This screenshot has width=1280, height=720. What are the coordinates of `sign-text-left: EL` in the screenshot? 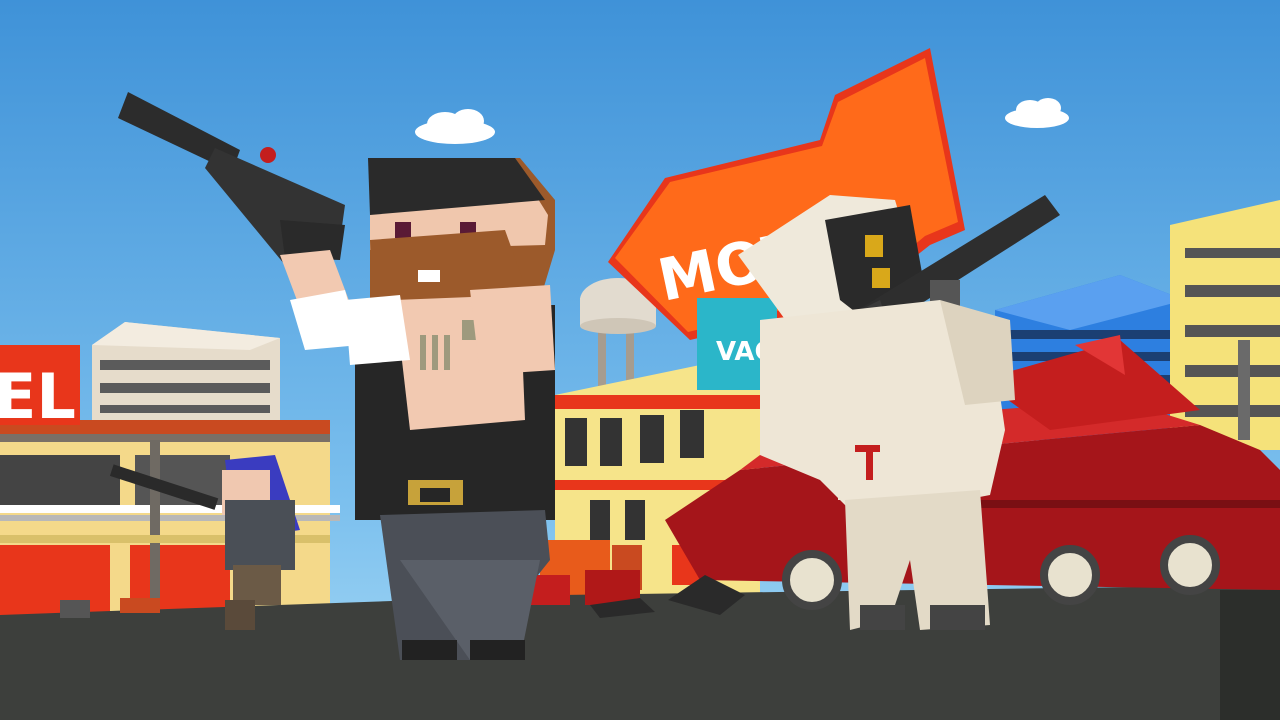 It's located at (38, 396).